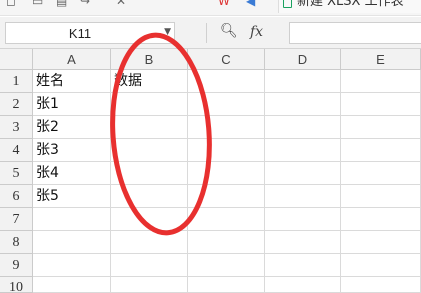 The width and height of the screenshot is (421, 293). Describe the element at coordinates (226, 265) in the screenshot. I see `cell-c9` at that location.